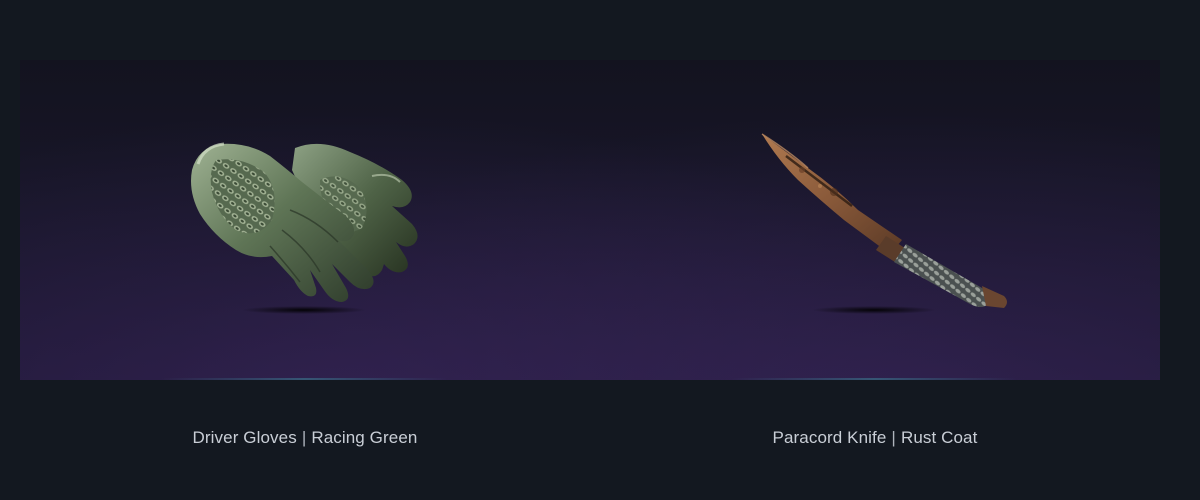 The height and width of the screenshot is (500, 1200). I want to click on knife-handle, so click(950, 276).